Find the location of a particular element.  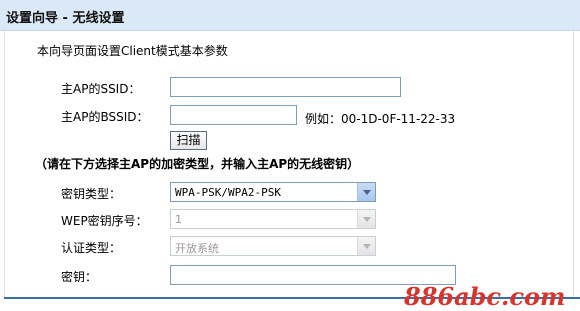

bssid-example: 例如：00-1D-0F-11-22-33 is located at coordinates (380, 119).